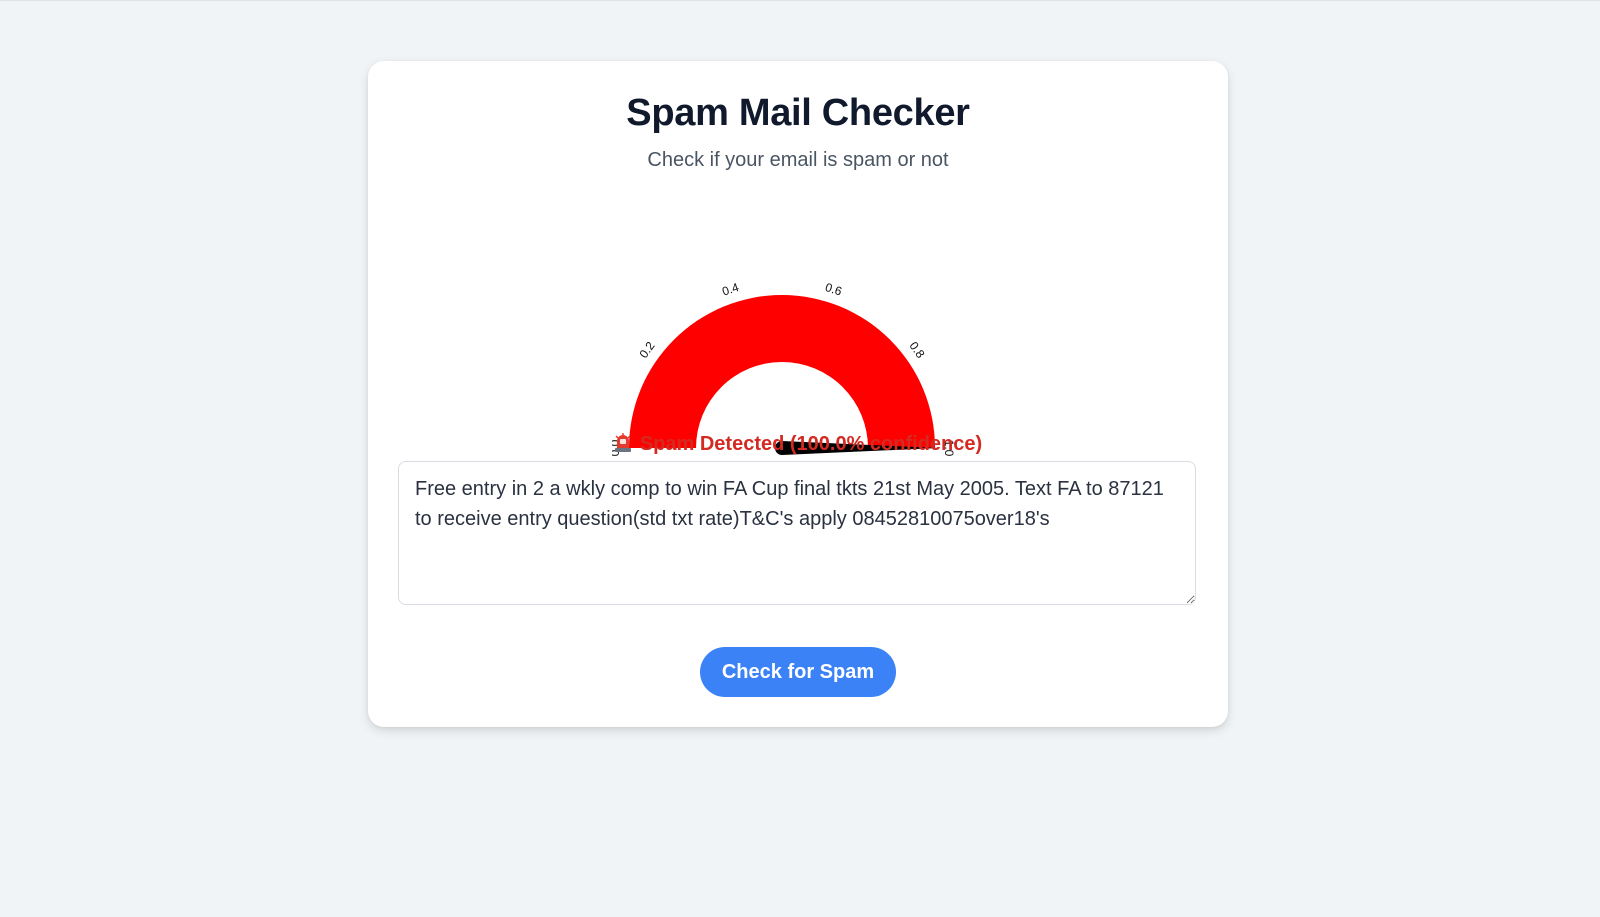 The height and width of the screenshot is (917, 1600). Describe the element at coordinates (811, 444) in the screenshot. I see `result-text: Spam Detected (100.0% confidence)` at that location.